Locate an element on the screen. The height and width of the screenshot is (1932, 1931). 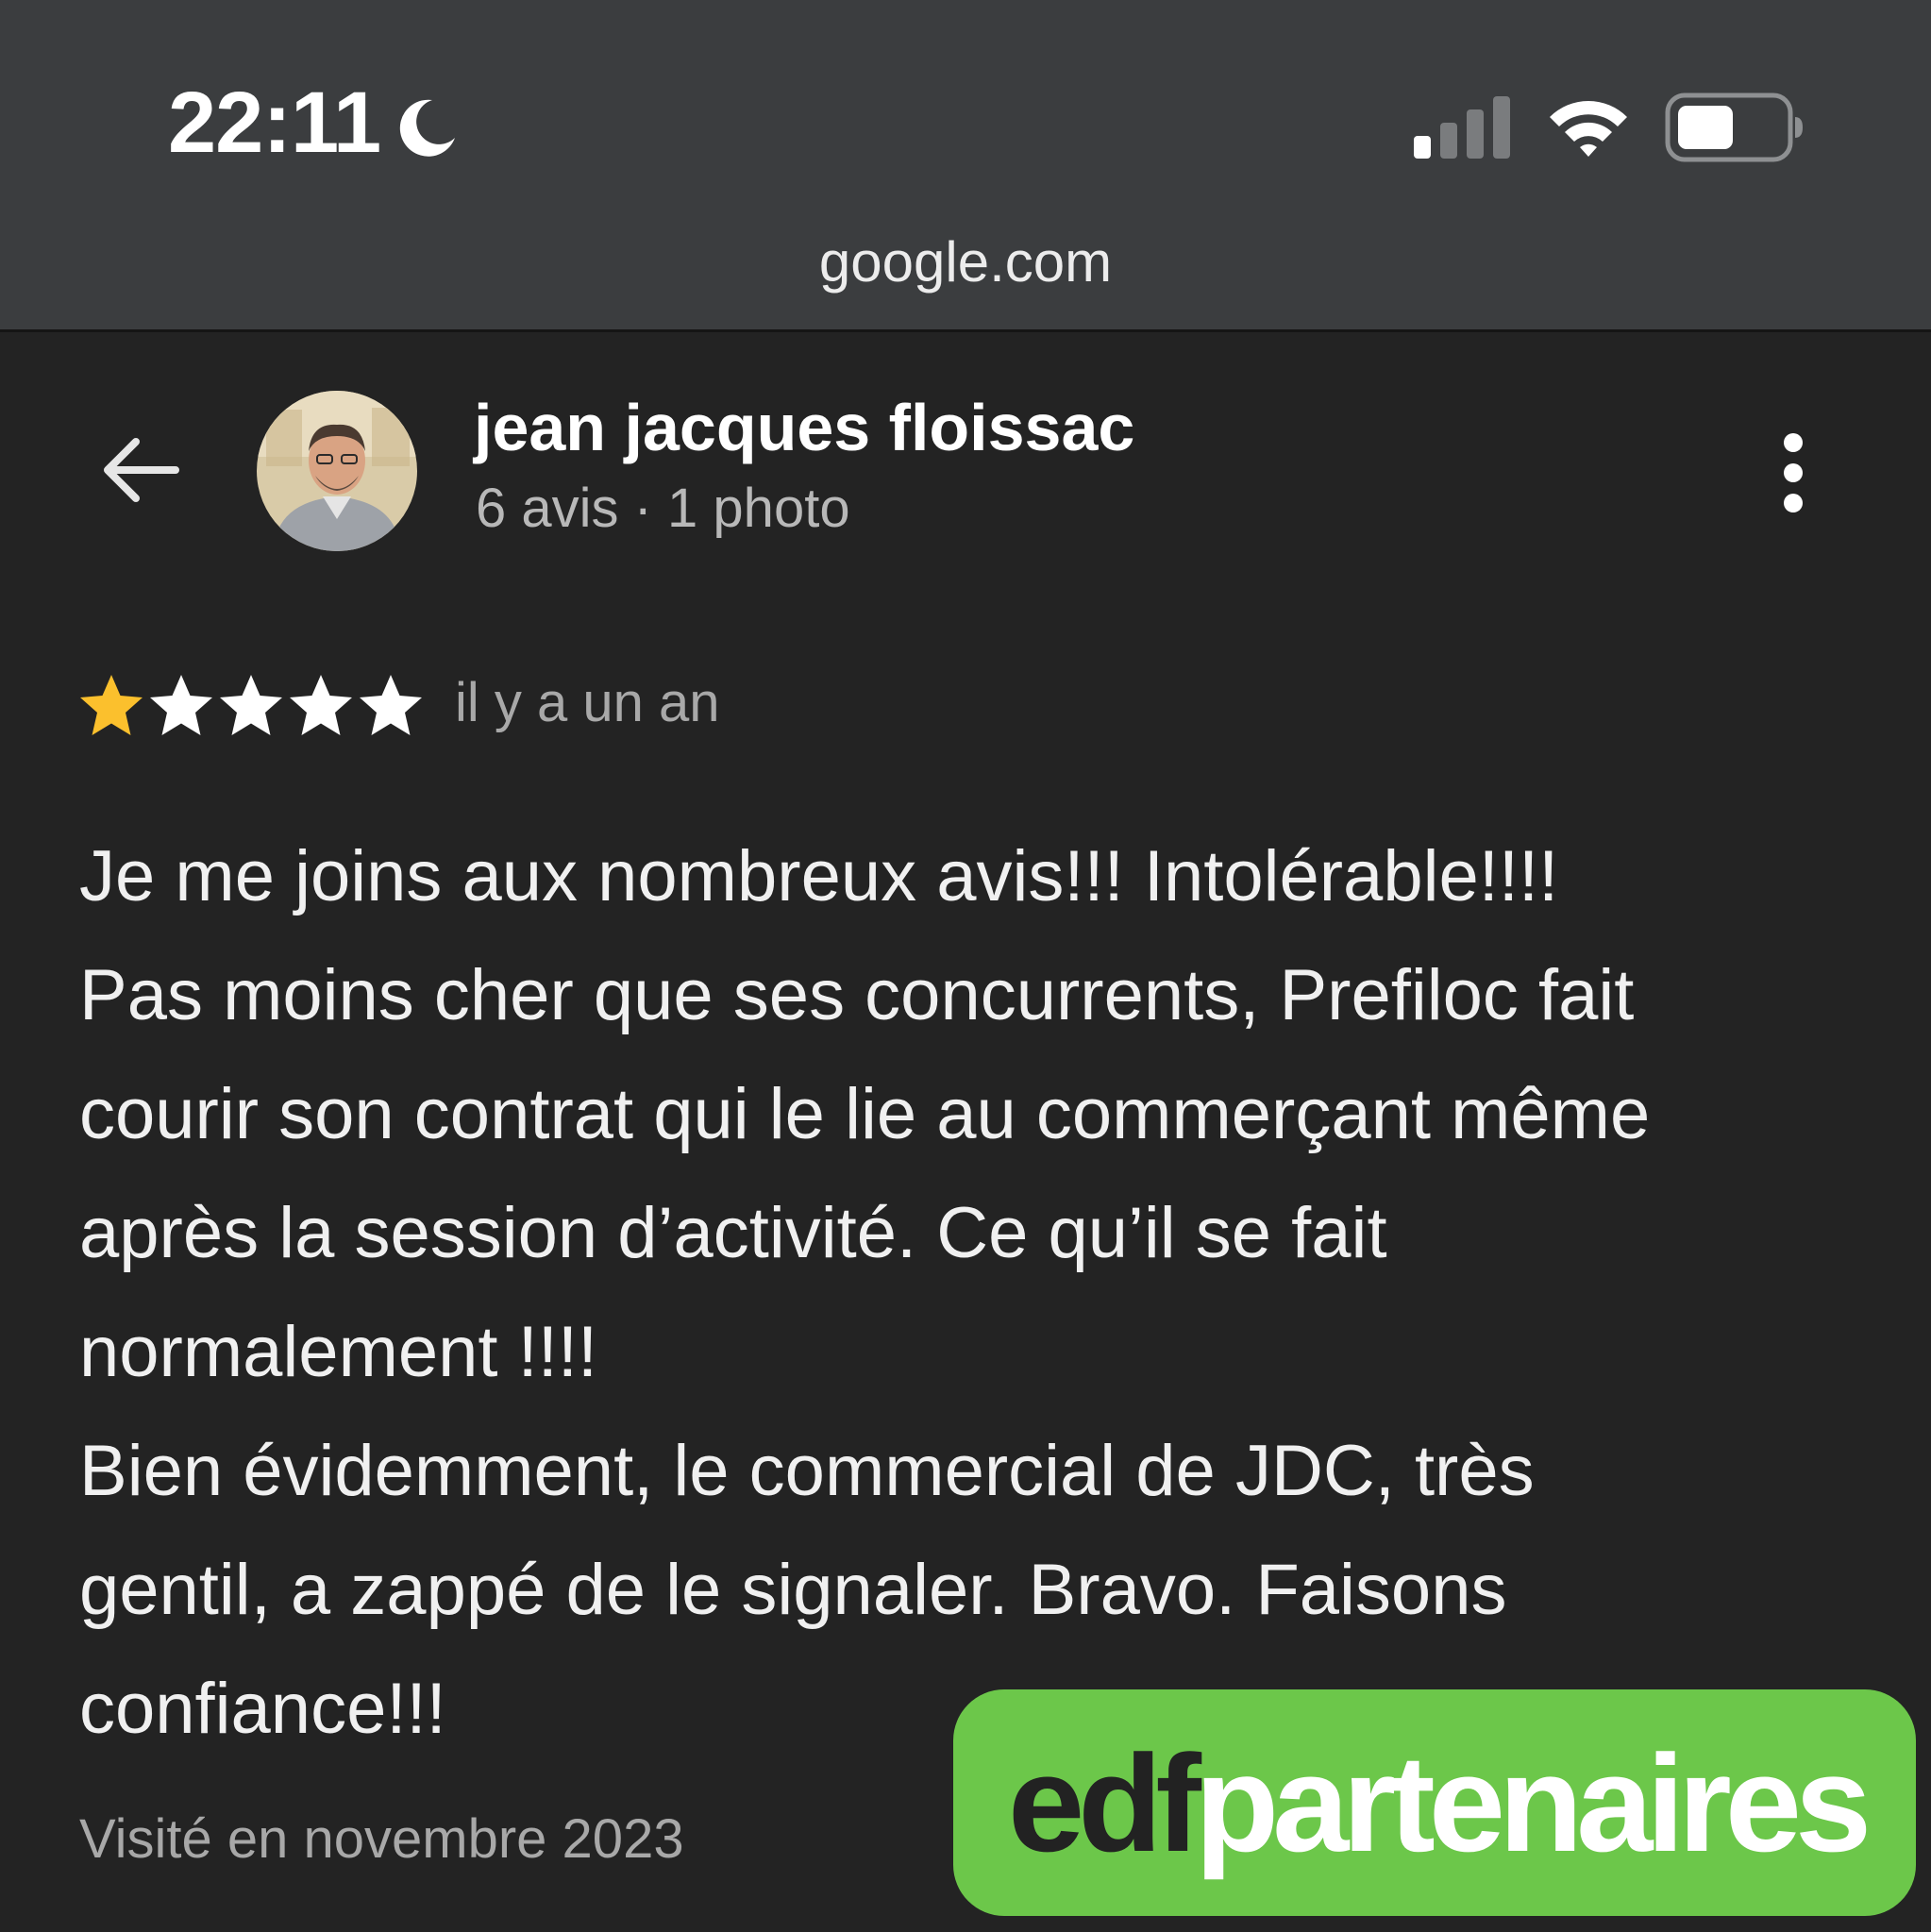
moon-icon is located at coordinates (427, 128).